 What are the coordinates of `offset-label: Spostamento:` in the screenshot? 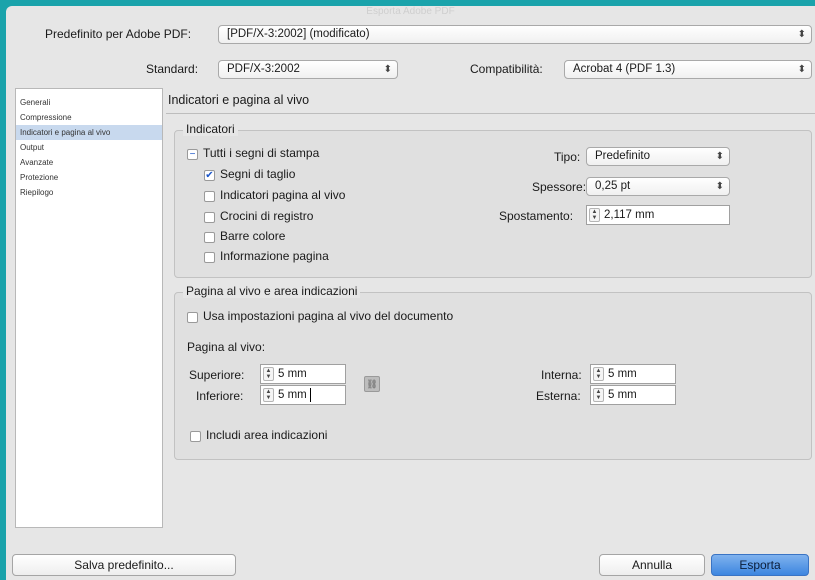 It's located at (536, 216).